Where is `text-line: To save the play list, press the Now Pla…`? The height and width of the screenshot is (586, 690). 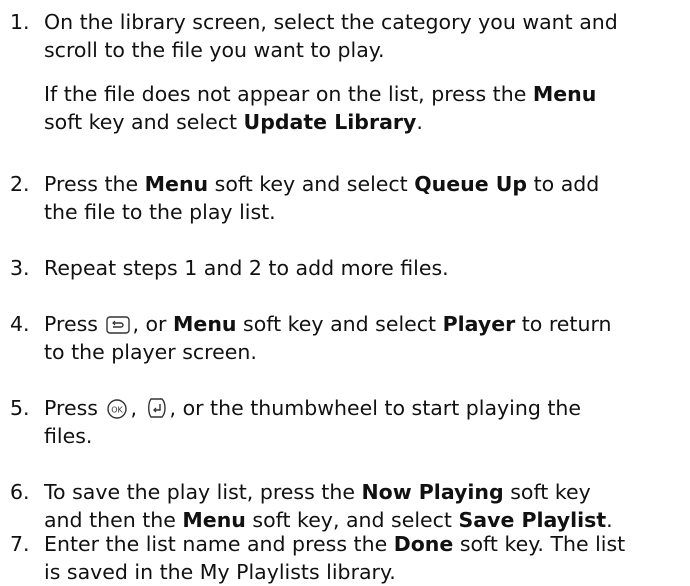
text-line: To save the play list, press the Now Pla… is located at coordinates (365, 492).